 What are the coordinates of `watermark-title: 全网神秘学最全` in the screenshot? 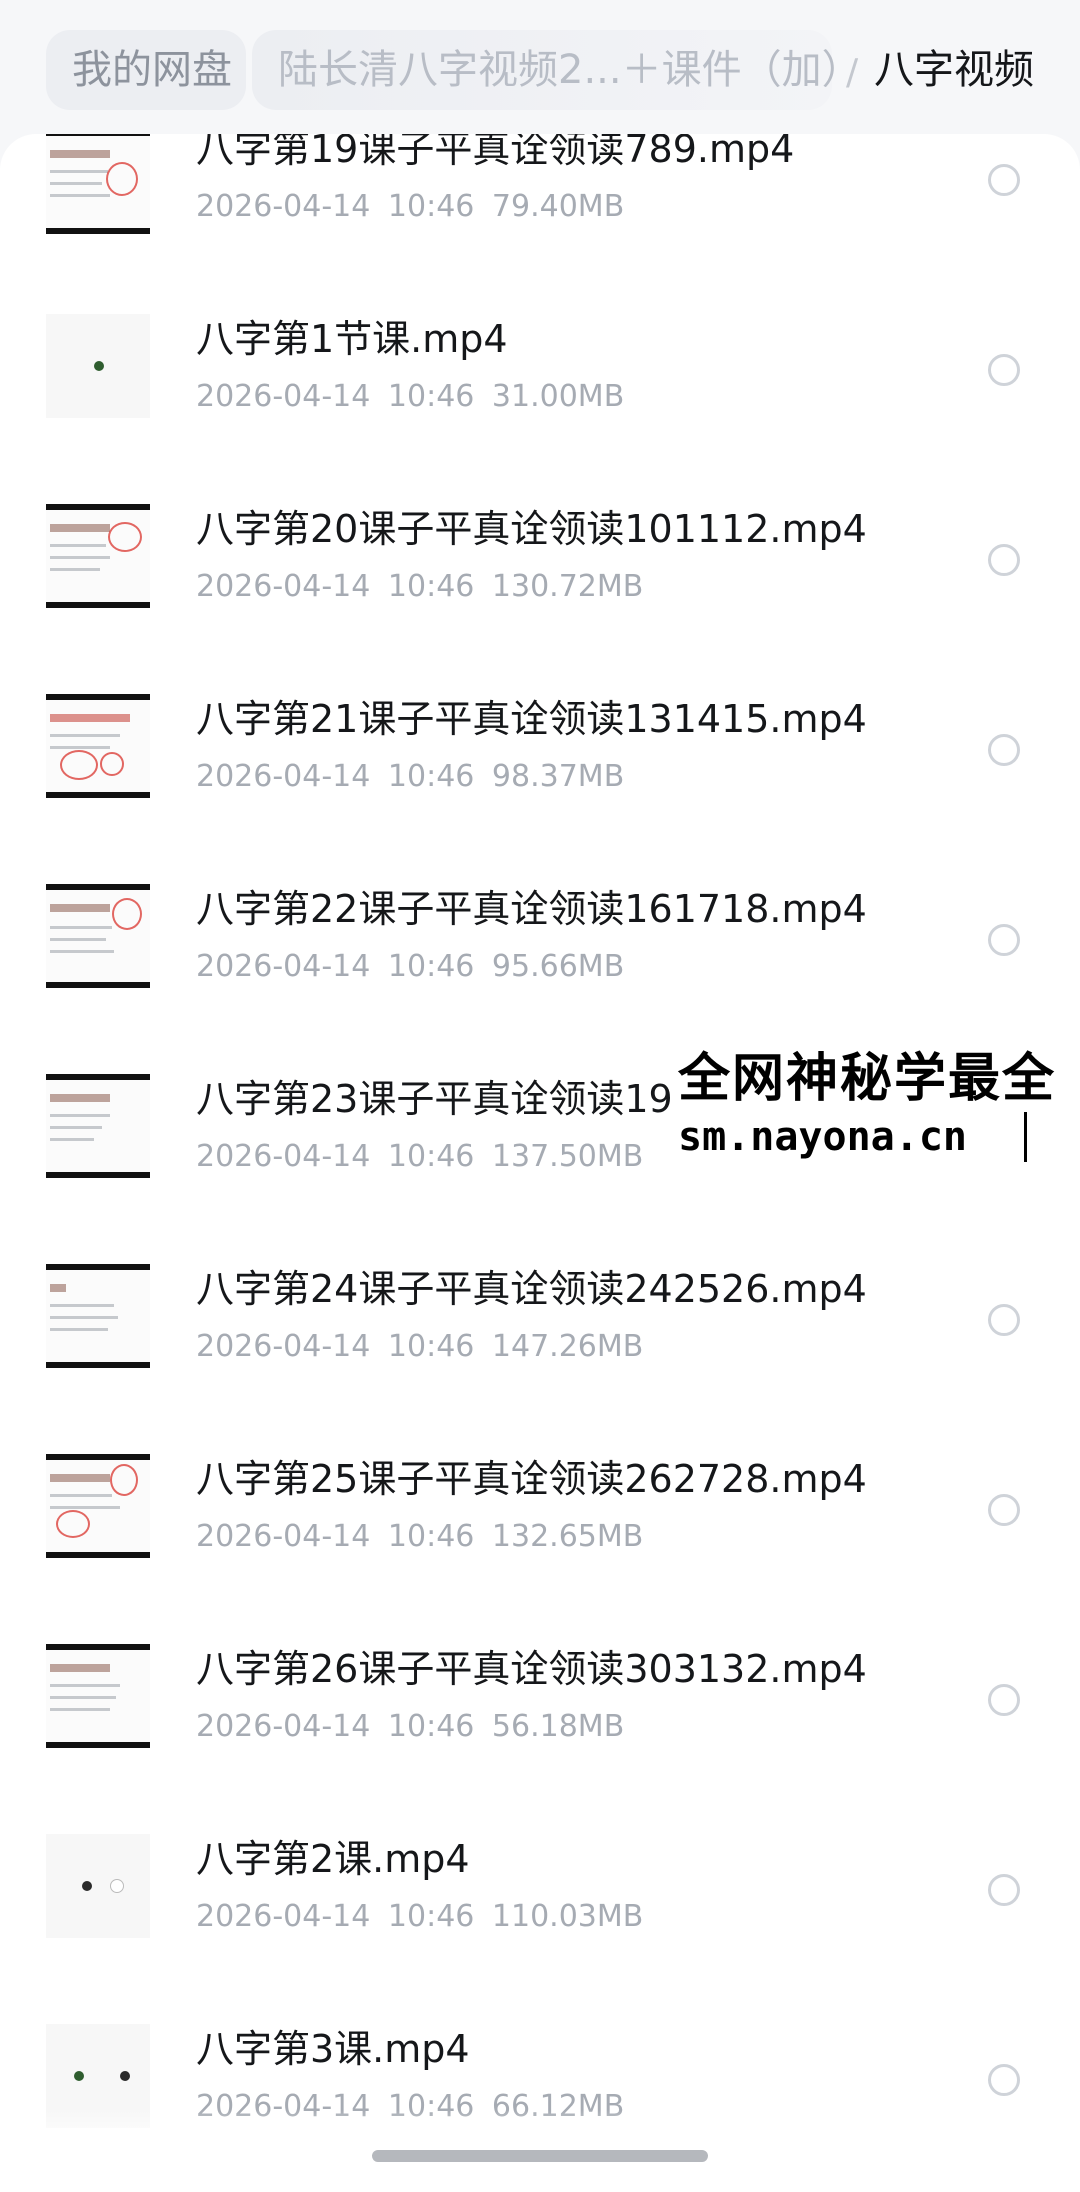 It's located at (867, 1079).